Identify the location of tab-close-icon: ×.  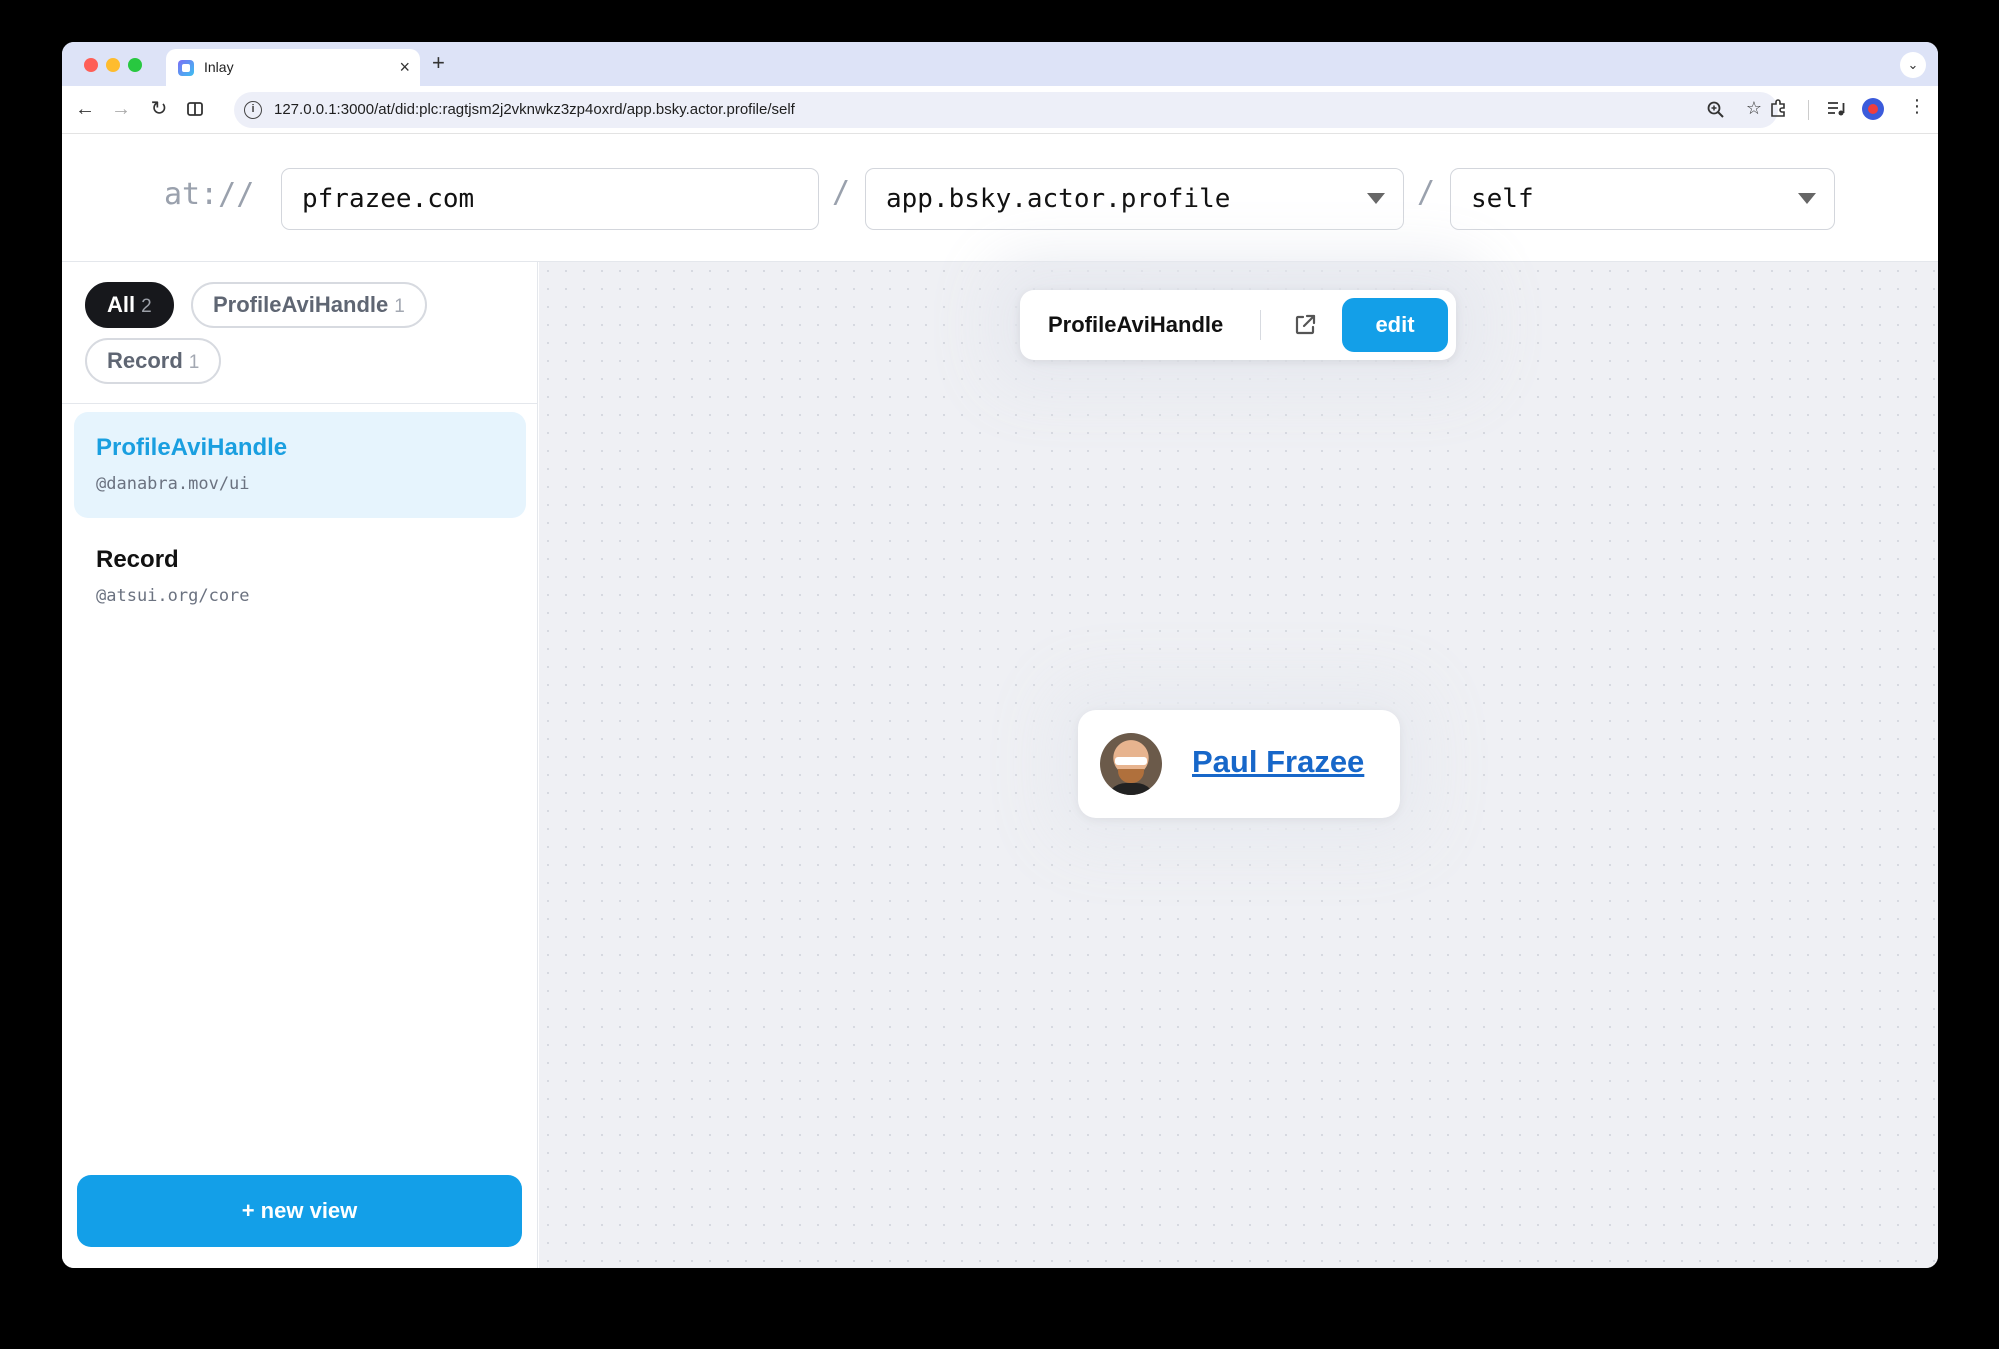
(404, 67).